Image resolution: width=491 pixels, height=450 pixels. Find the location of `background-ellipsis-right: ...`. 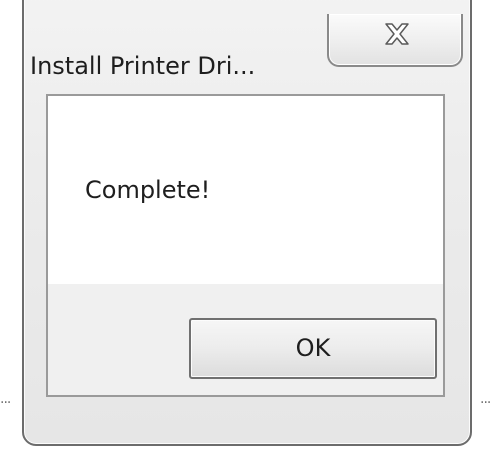

background-ellipsis-right: ... is located at coordinates (485, 399).